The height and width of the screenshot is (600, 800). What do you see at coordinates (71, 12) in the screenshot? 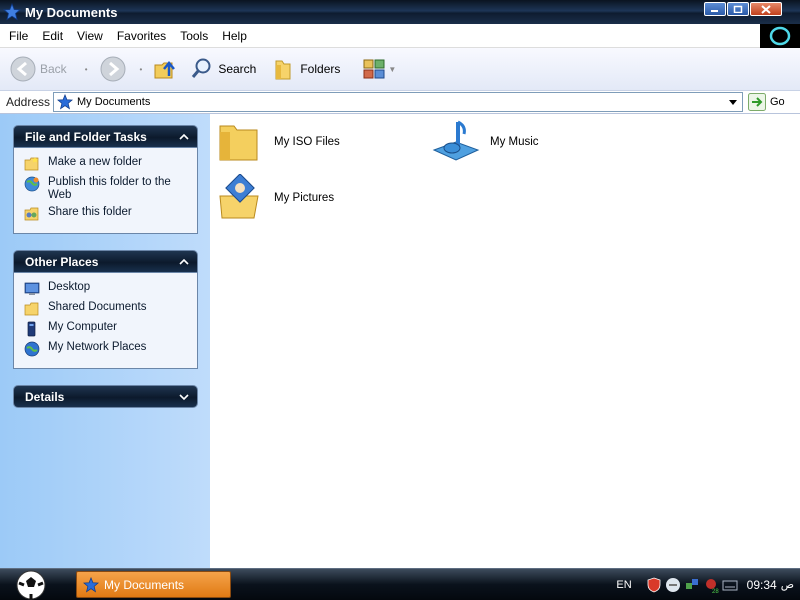
I see `window-title: My Documents` at bounding box center [71, 12].